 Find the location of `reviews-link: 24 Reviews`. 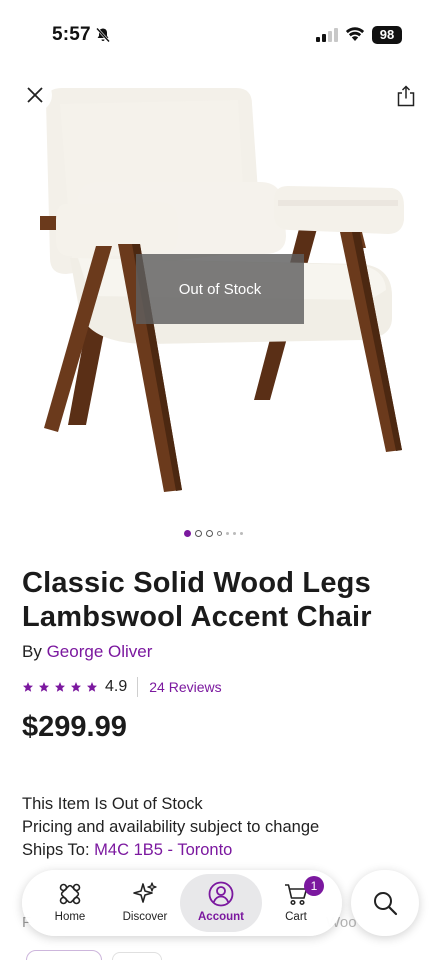

reviews-link: 24 Reviews is located at coordinates (185, 687).